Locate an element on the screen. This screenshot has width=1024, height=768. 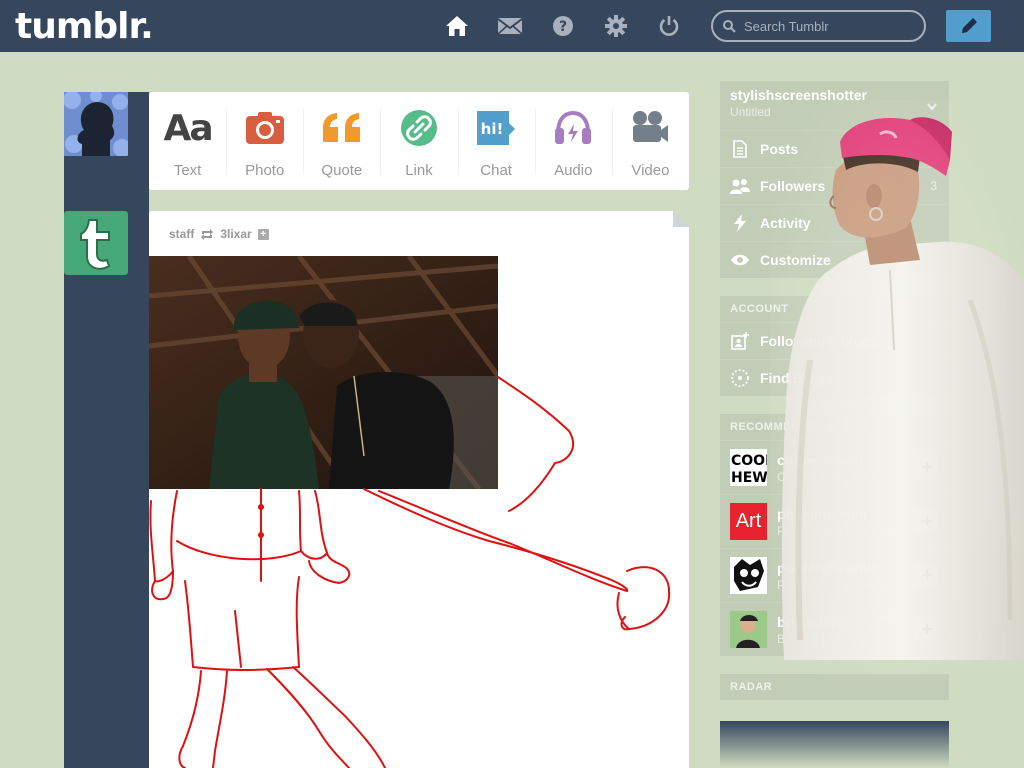
post-type-text: Aa Text is located at coordinates (187, 141).